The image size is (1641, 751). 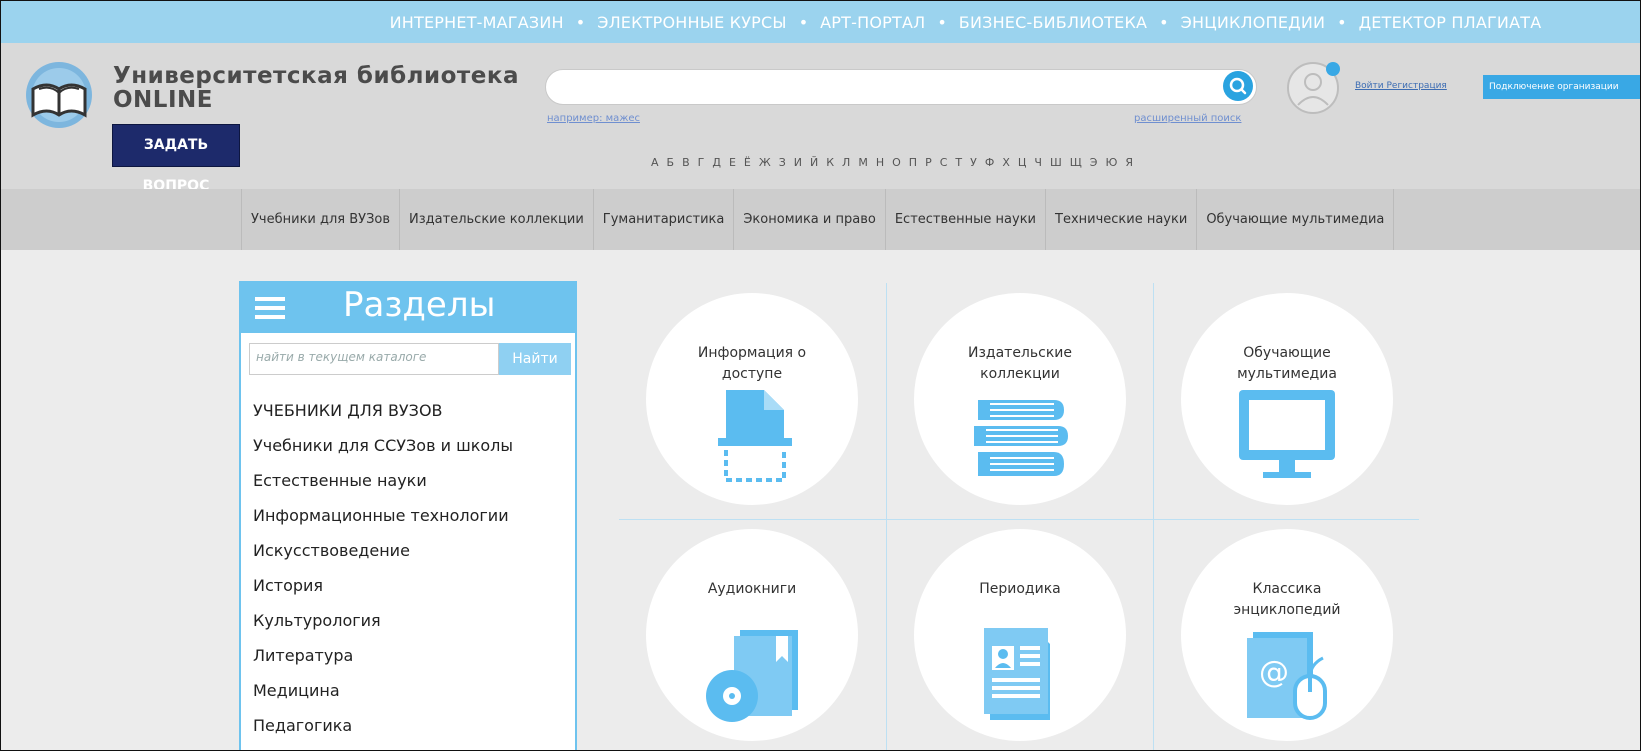 What do you see at coordinates (1111, 162) in the screenshot?
I see `alphabet-letter: Ю` at bounding box center [1111, 162].